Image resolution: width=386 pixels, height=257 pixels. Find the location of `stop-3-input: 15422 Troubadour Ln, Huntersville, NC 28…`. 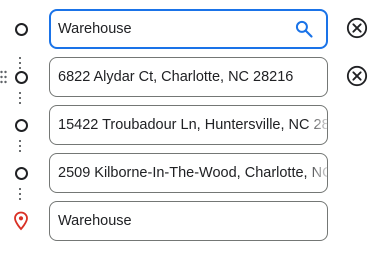

stop-3-input: 15422 Troubadour Ln, Huntersville, NC 28… is located at coordinates (188, 125).